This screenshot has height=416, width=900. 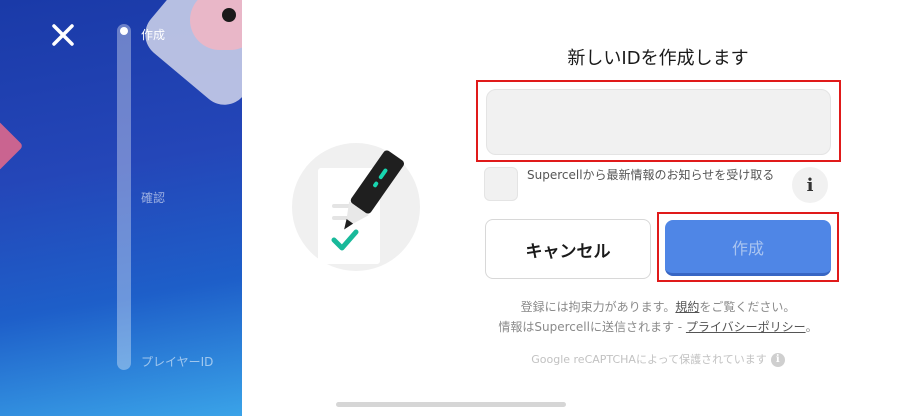 What do you see at coordinates (124, 197) in the screenshot?
I see `progress-track` at bounding box center [124, 197].